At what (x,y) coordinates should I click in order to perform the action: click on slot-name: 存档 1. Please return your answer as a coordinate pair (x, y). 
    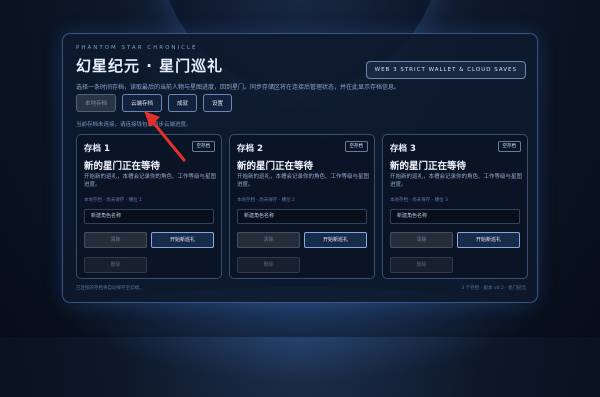
    Looking at the image, I should click on (97, 149).